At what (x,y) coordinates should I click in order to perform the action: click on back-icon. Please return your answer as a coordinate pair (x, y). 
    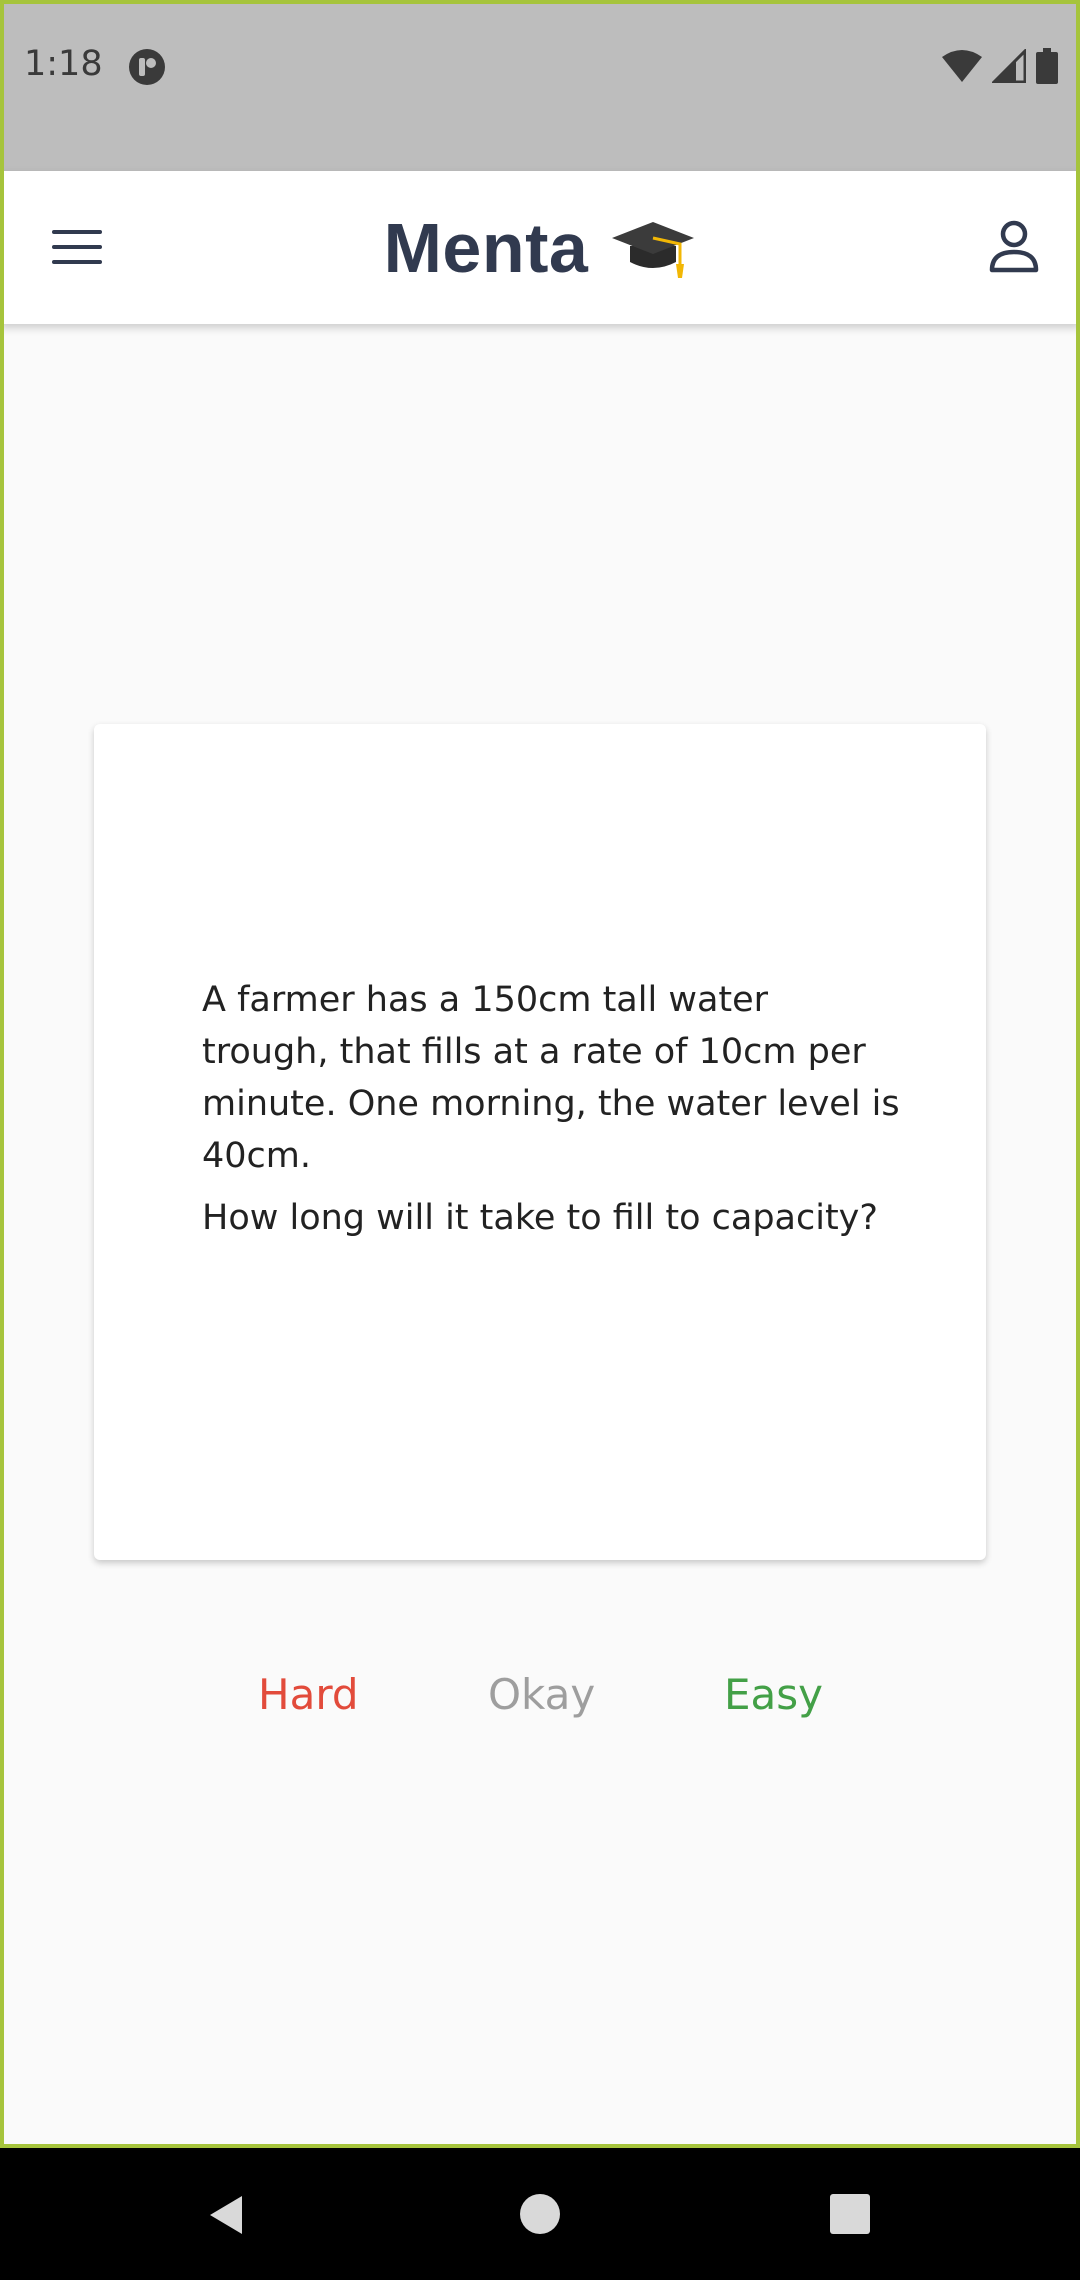
    Looking at the image, I should click on (227, 2215).